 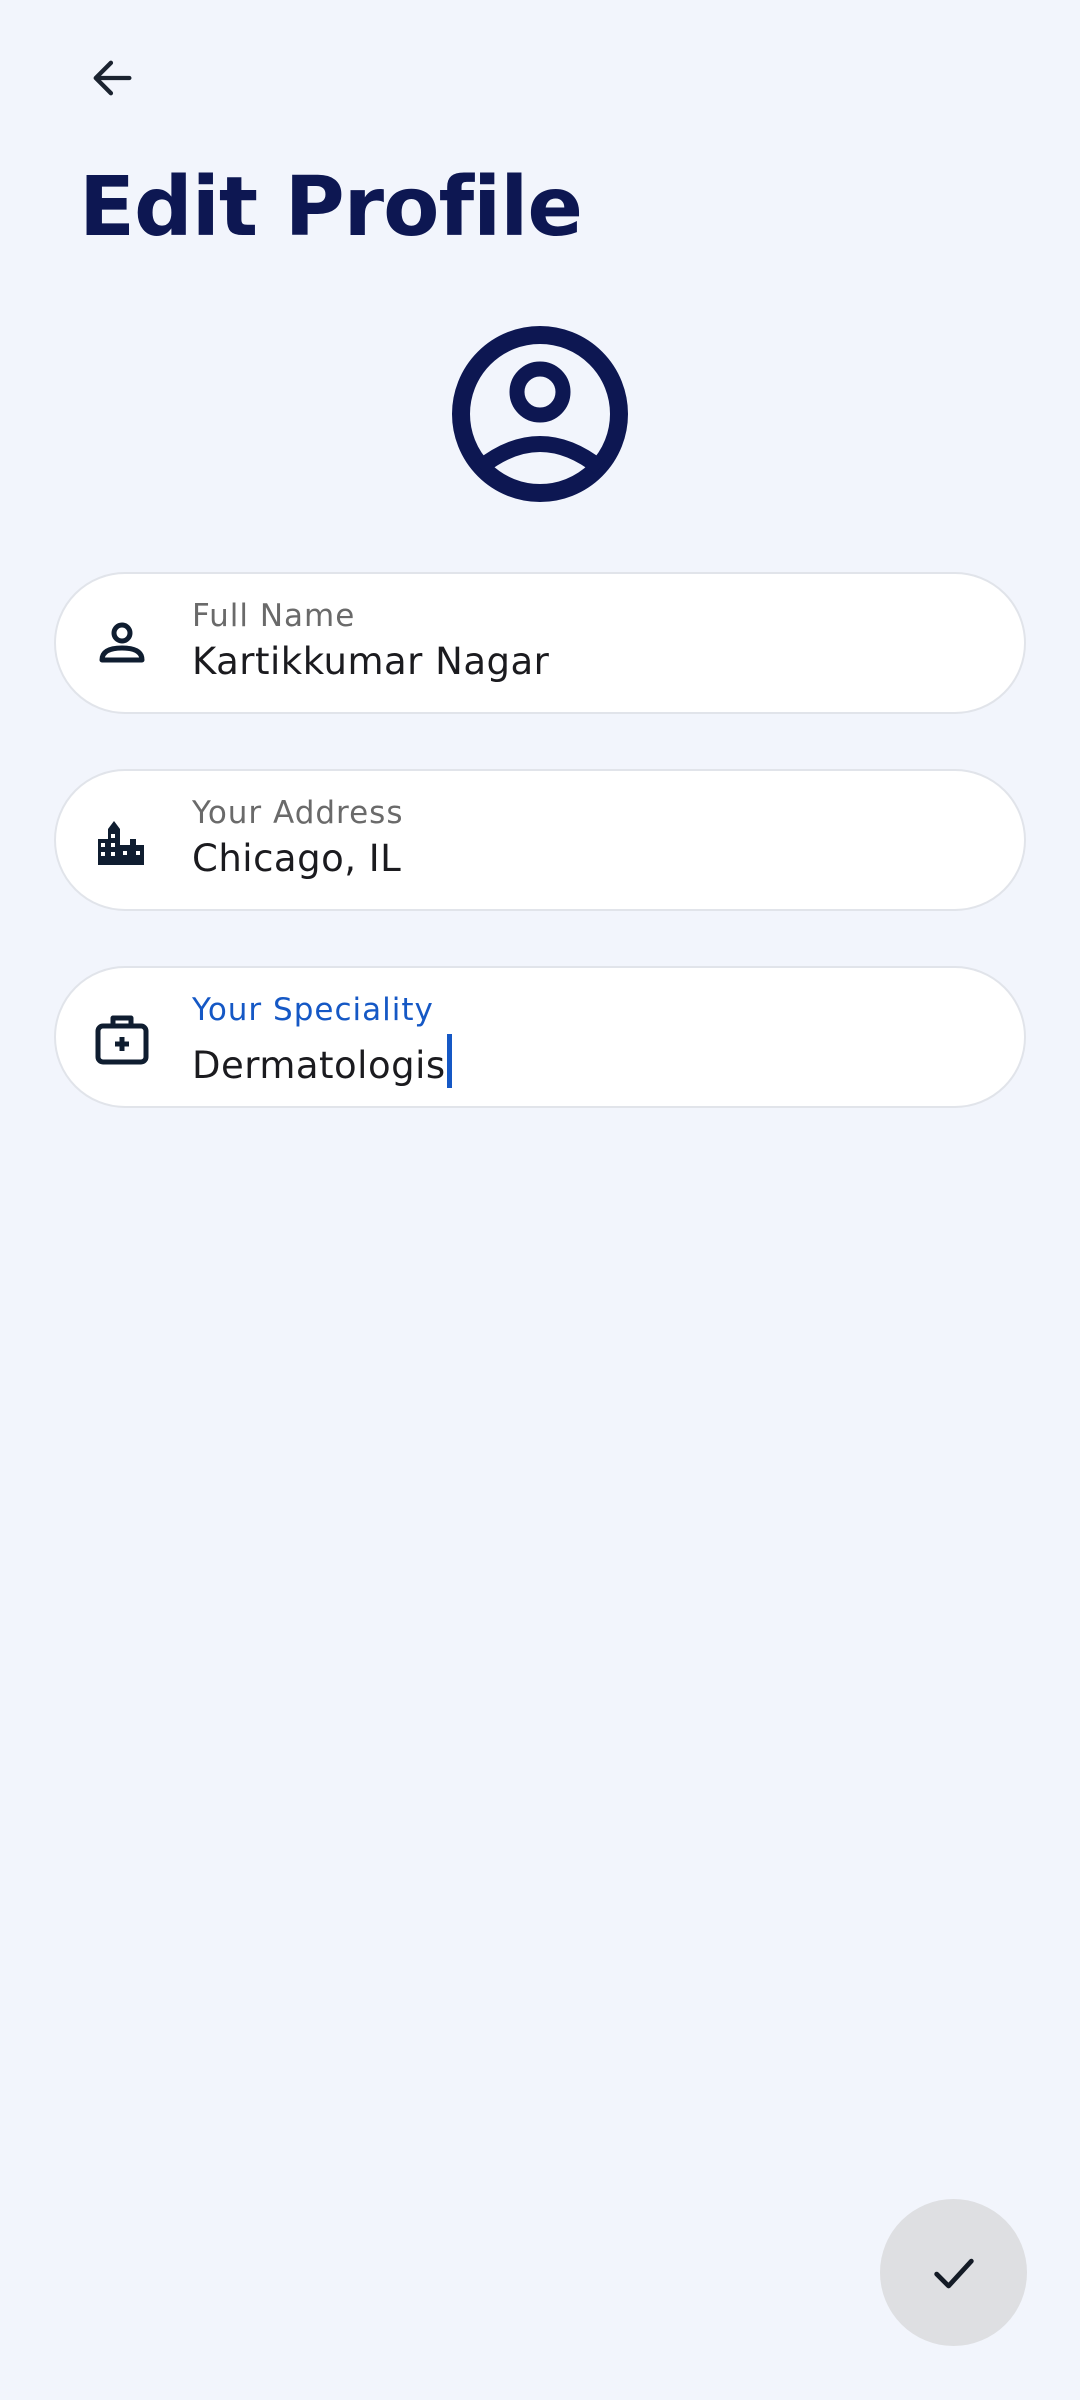 I want to click on back-button, so click(x=112, y=78).